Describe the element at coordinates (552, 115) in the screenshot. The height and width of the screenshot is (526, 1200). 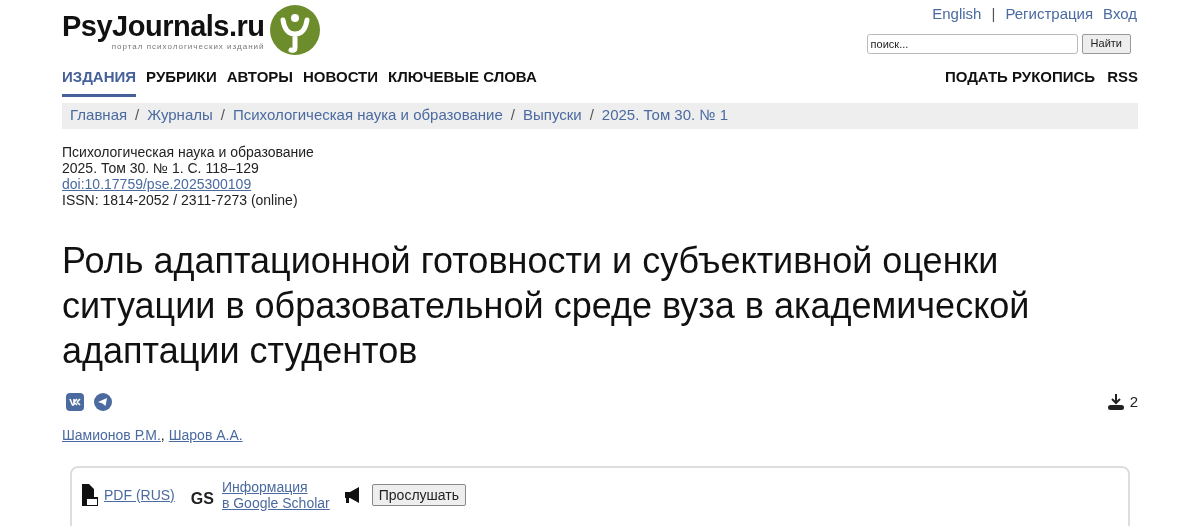
I see `breadcrumb-link: Выпуски` at that location.